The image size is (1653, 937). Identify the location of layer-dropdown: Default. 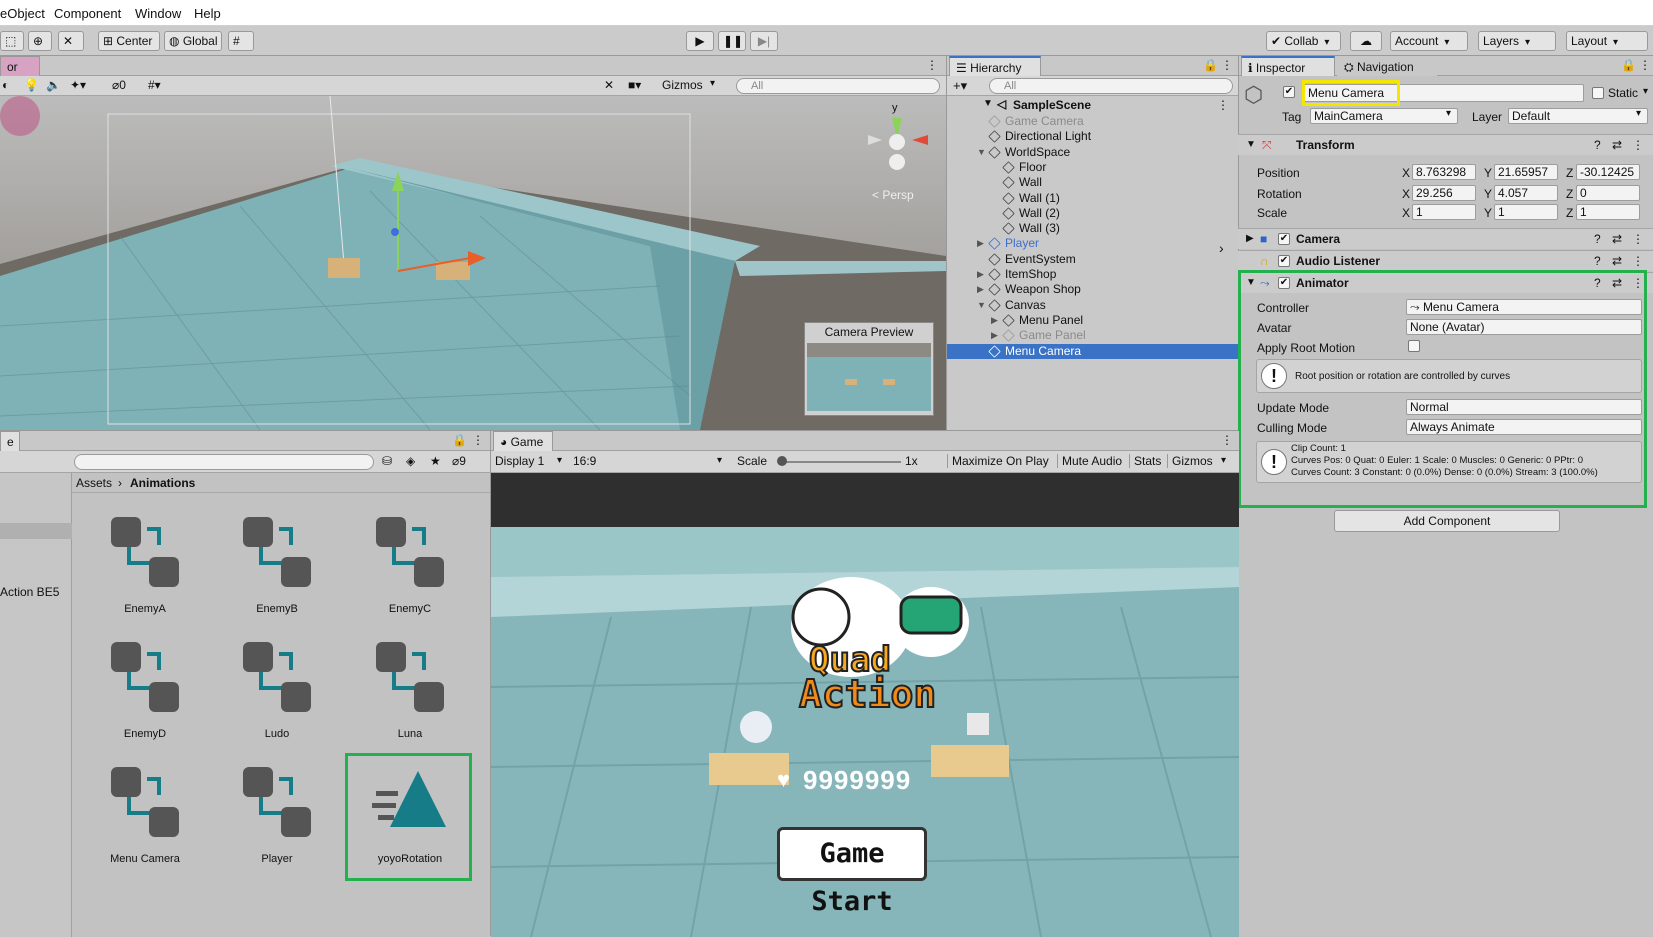
(1578, 116).